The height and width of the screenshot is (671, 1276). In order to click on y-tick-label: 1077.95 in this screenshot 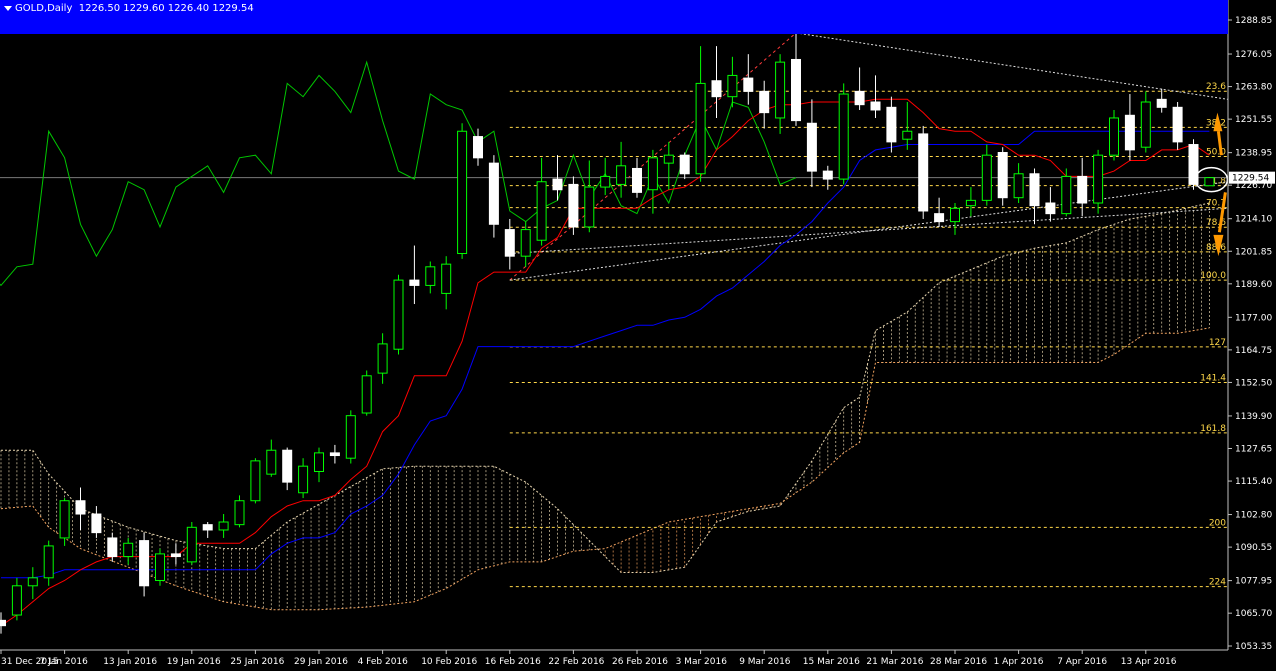, I will do `click(1253, 582)`.